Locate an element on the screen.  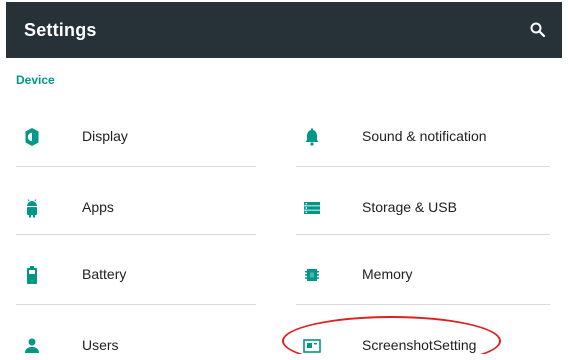
settings-item-storage: Storage & USB is located at coordinates (424, 207).